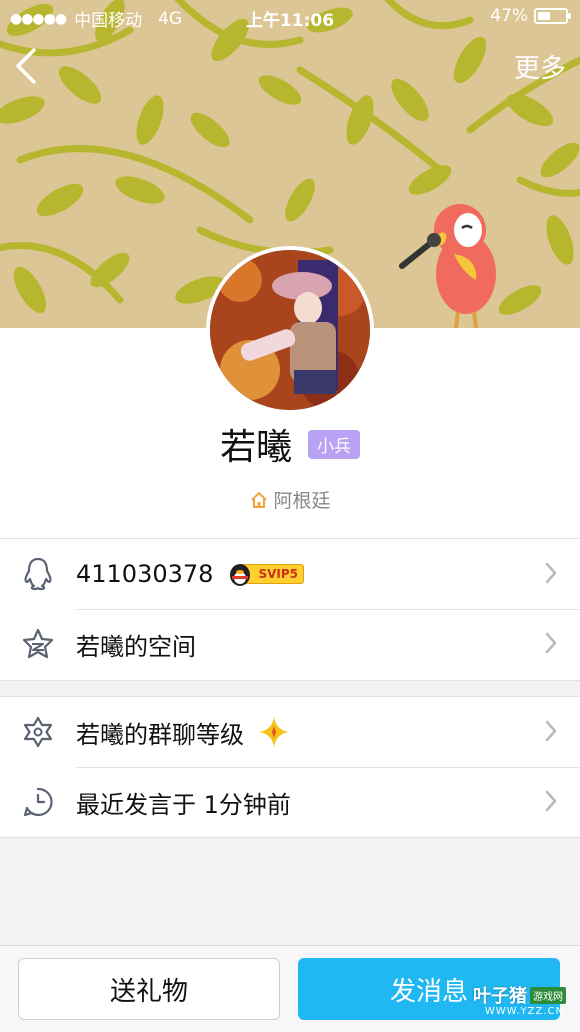 This screenshot has height=1032, width=580. What do you see at coordinates (290, 17) in the screenshot?
I see `status-bar: ●●●●● 中国移动 4G 上午11:06 47%` at bounding box center [290, 17].